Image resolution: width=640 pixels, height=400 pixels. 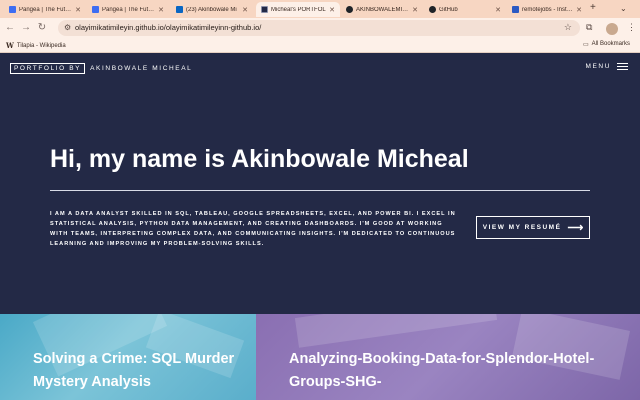 I want to click on browser-tab: AKINBOWALEMICH ✕, so click(x=382, y=9).